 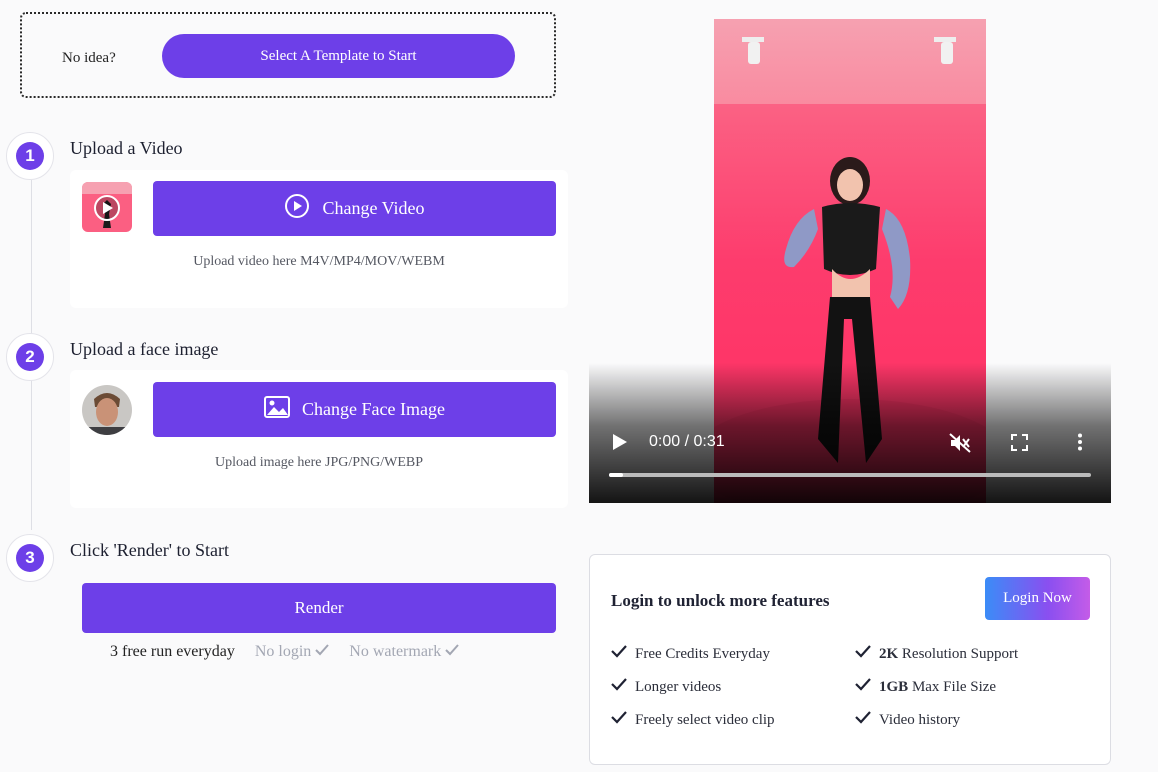 I want to click on feature-label: Video history, so click(x=920, y=719).